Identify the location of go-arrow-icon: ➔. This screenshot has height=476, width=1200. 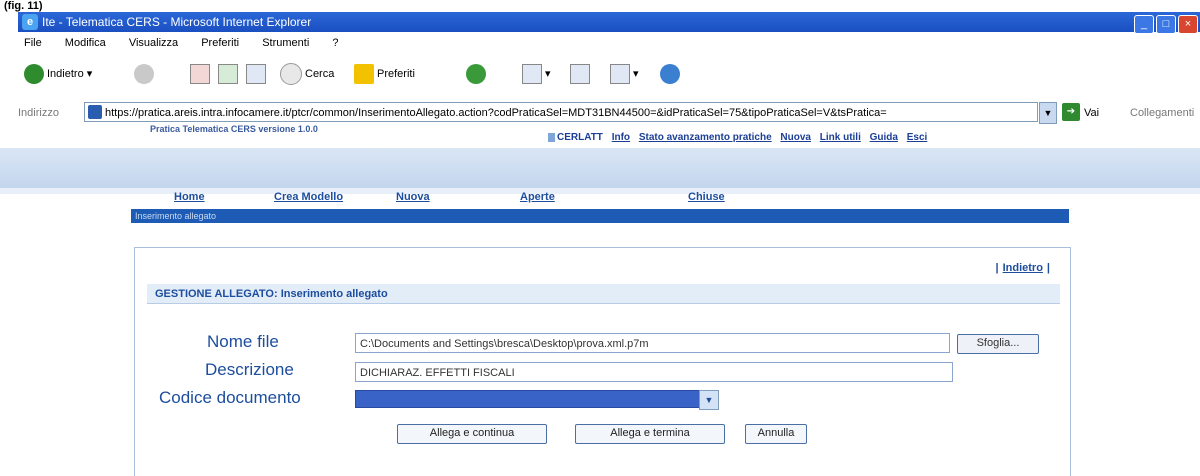
(1071, 112).